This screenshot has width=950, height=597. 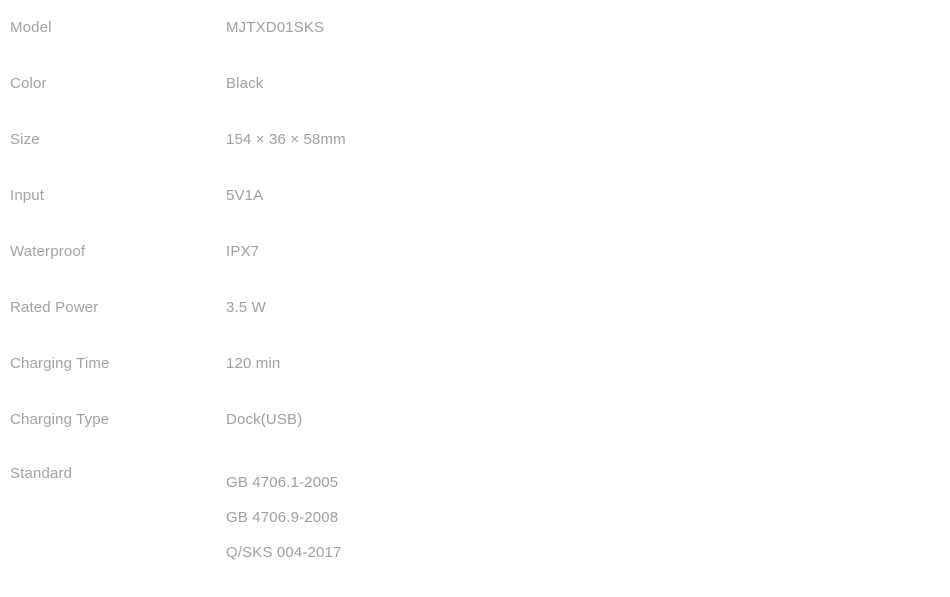 I want to click on spec-label-charging-type: Charging Type, so click(x=60, y=419).